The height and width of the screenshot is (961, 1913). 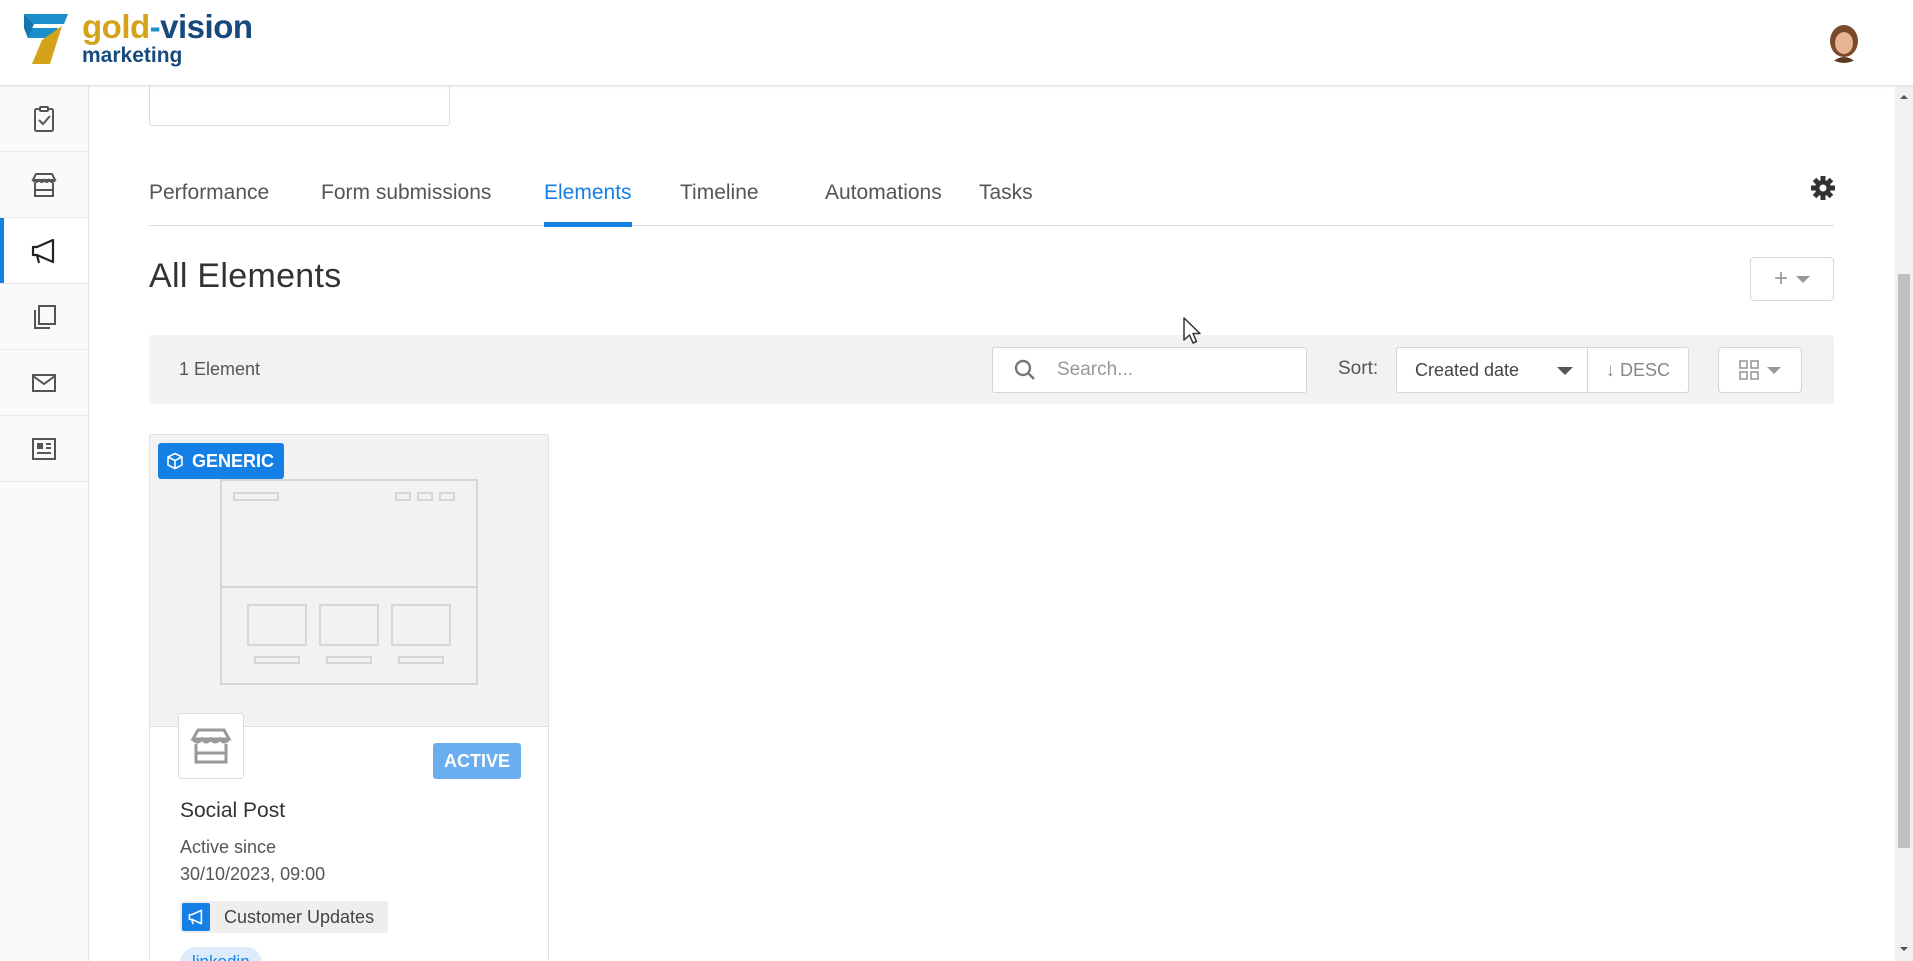 What do you see at coordinates (206, 26) in the screenshot?
I see `logo-word-vision: vision` at bounding box center [206, 26].